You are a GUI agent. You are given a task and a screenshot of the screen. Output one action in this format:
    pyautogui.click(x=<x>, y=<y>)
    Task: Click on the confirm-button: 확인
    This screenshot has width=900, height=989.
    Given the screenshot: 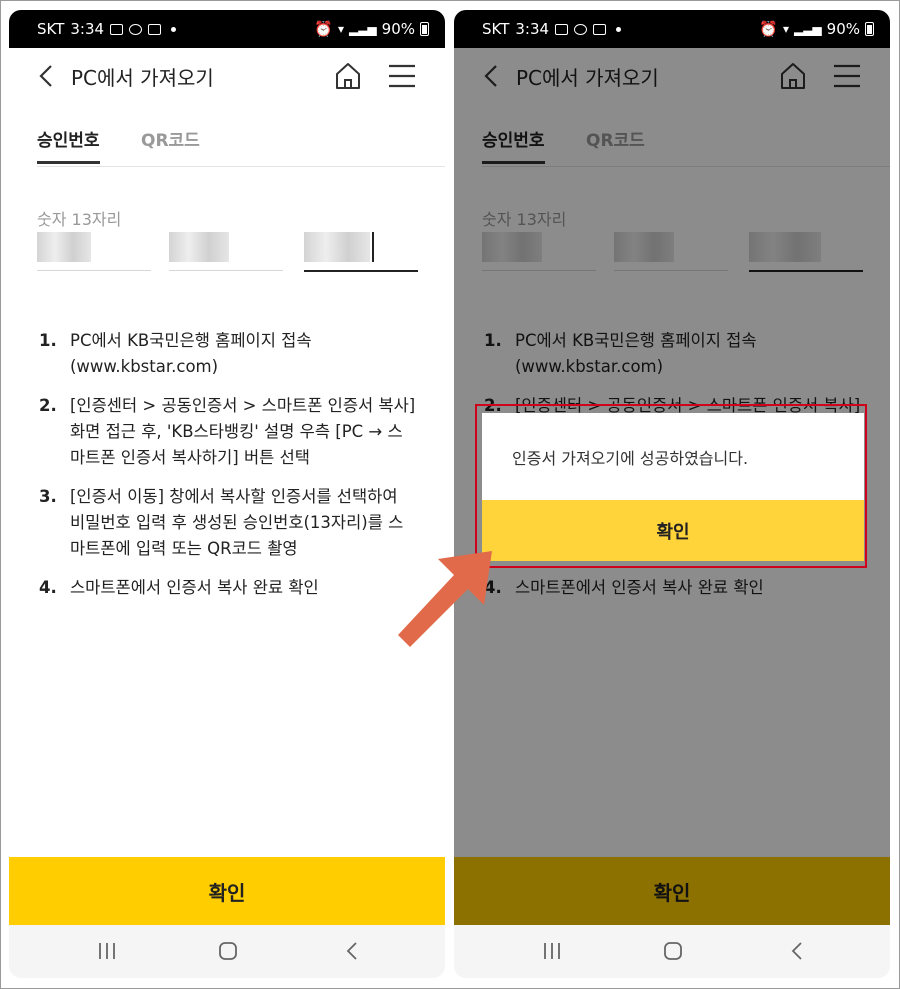 What is the action you would take?
    pyautogui.click(x=227, y=891)
    